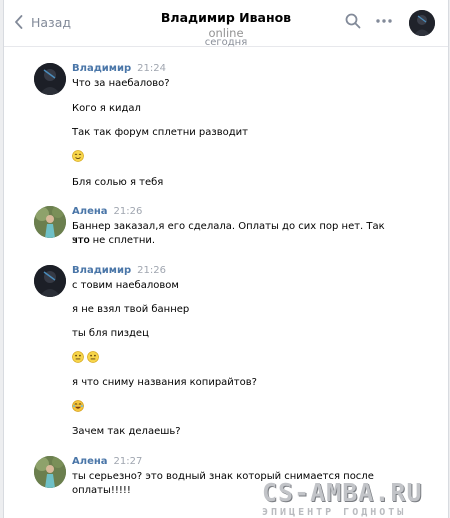 This screenshot has height=518, width=450. What do you see at coordinates (384, 21) in the screenshot?
I see `more-icon` at bounding box center [384, 21].